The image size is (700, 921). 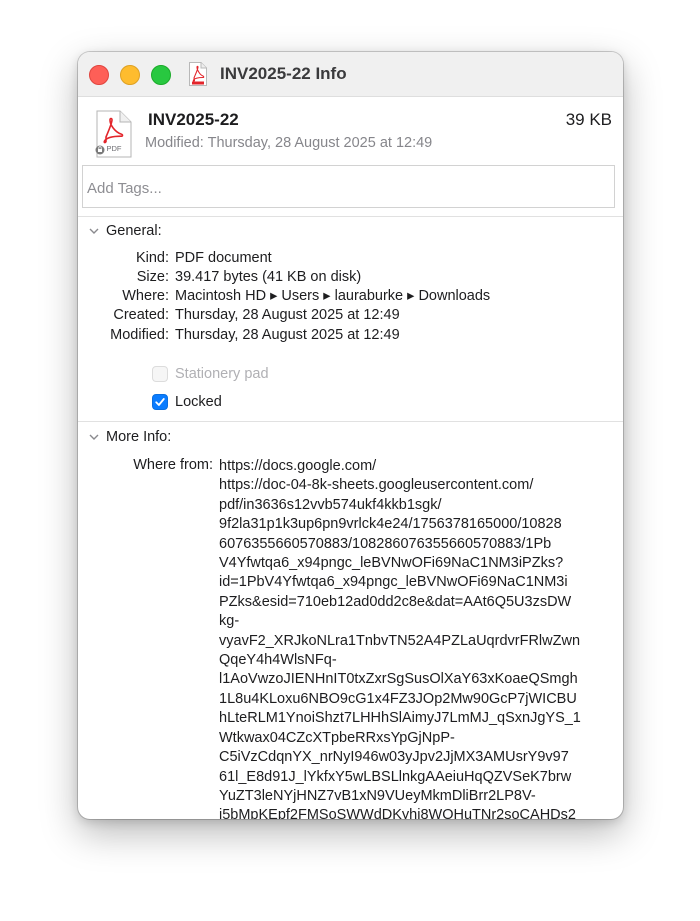 I want to click on file-name: INV2025-22, so click(x=193, y=119).